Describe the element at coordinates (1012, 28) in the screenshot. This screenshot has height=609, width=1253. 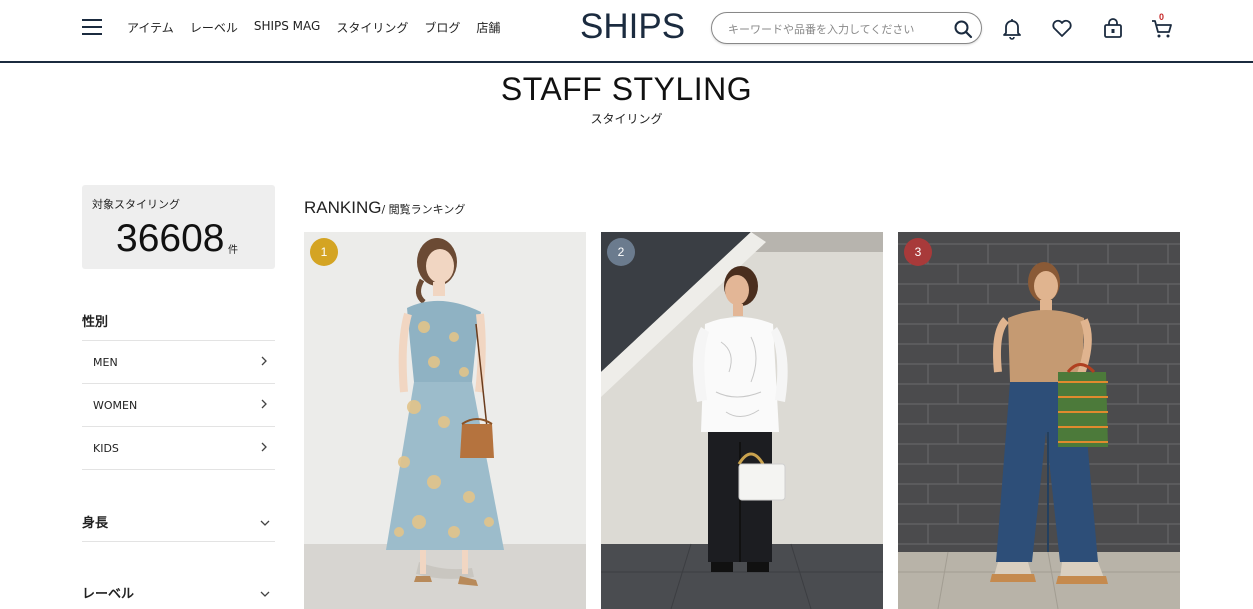
I see `bell-icon` at that location.